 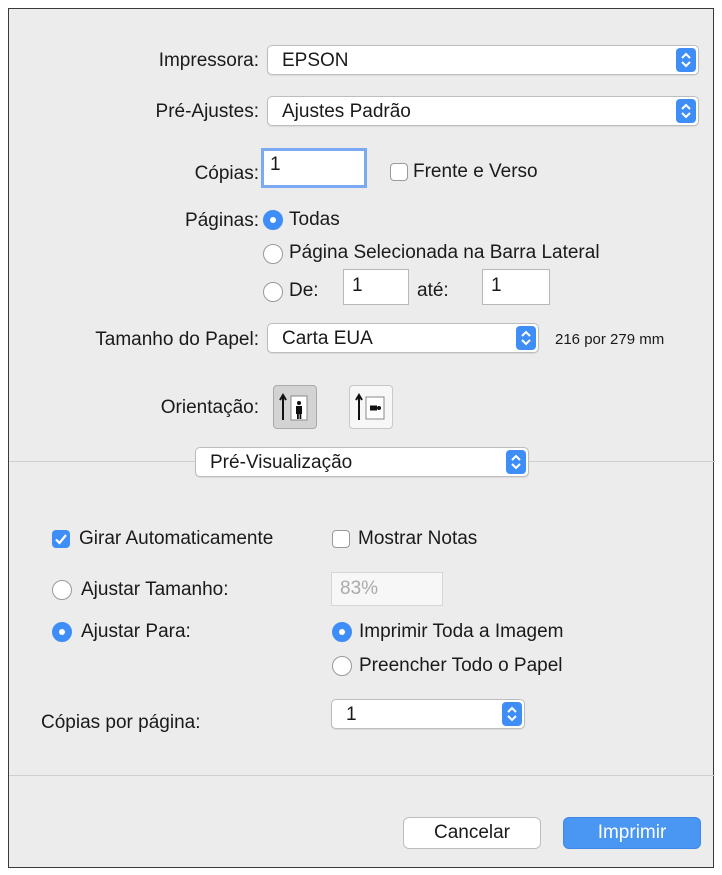 What do you see at coordinates (362, 462) in the screenshot?
I see `section-popup: Pré-Visualização` at bounding box center [362, 462].